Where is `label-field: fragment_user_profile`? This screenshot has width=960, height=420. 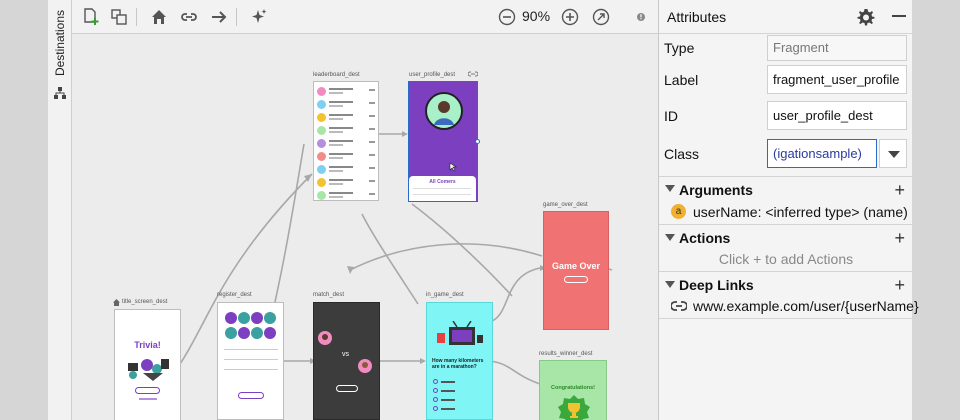 label-field: fragment_user_profile is located at coordinates (837, 79).